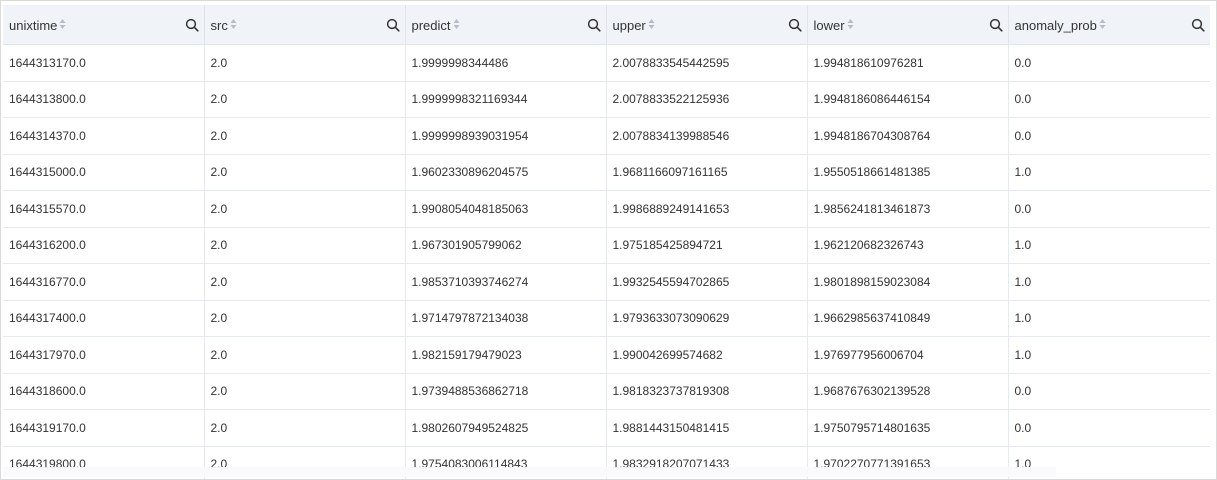 This screenshot has height=480, width=1217. I want to click on cell-unixtime: 1644317400.0, so click(104, 318).